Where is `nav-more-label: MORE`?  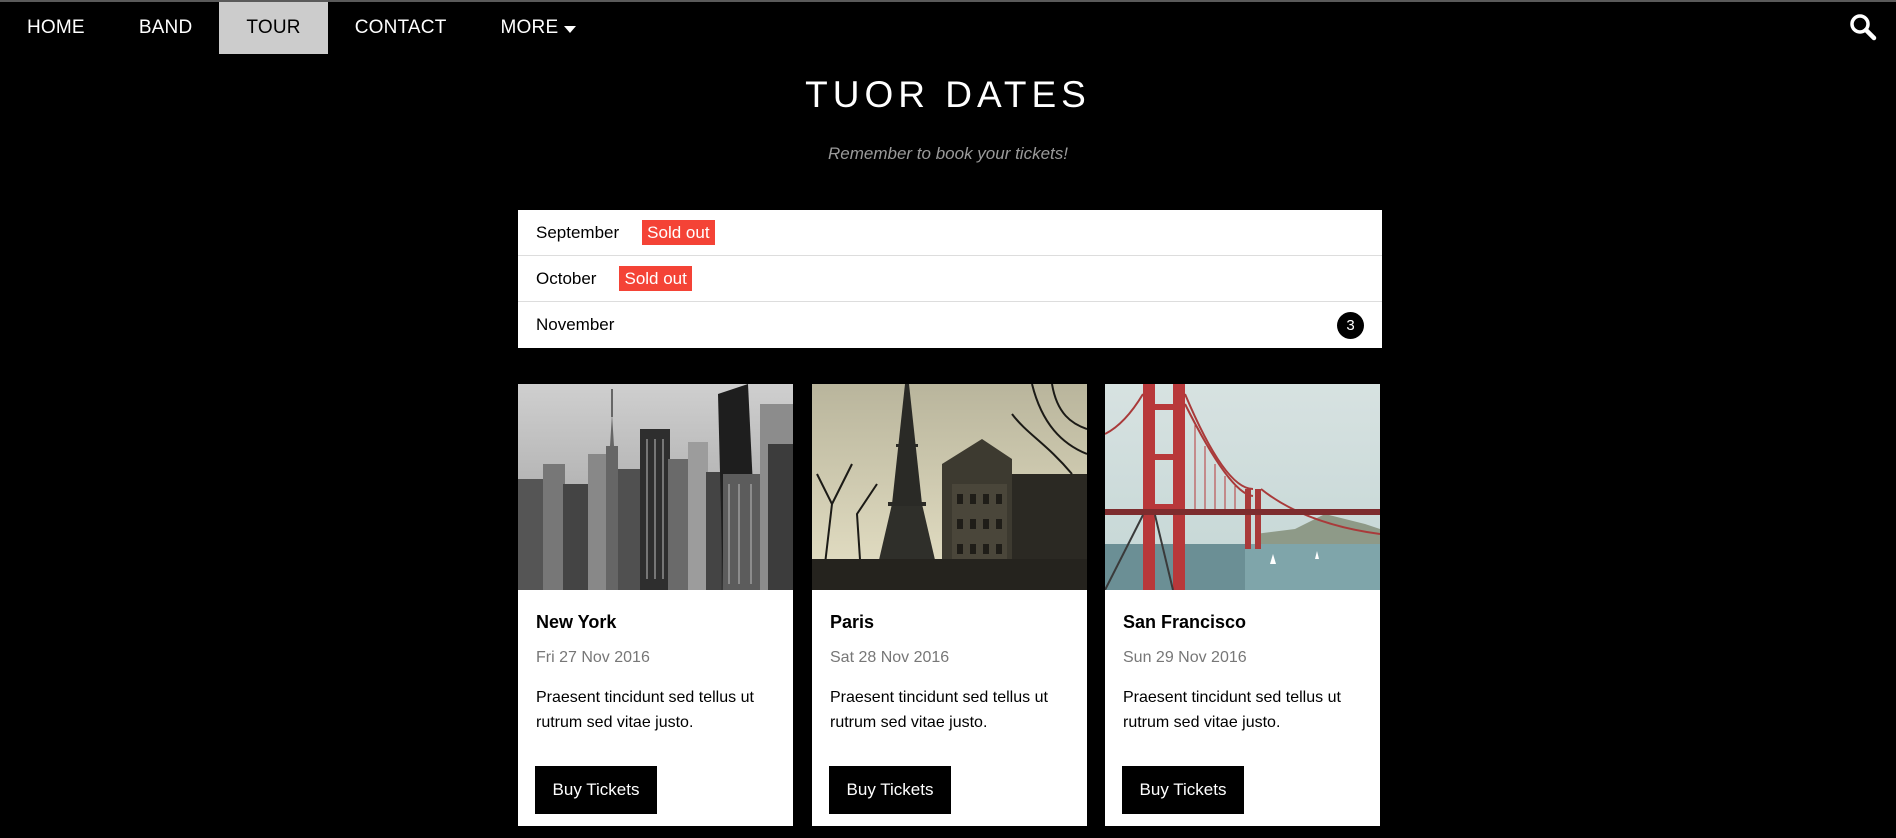 nav-more-label: MORE is located at coordinates (529, 27).